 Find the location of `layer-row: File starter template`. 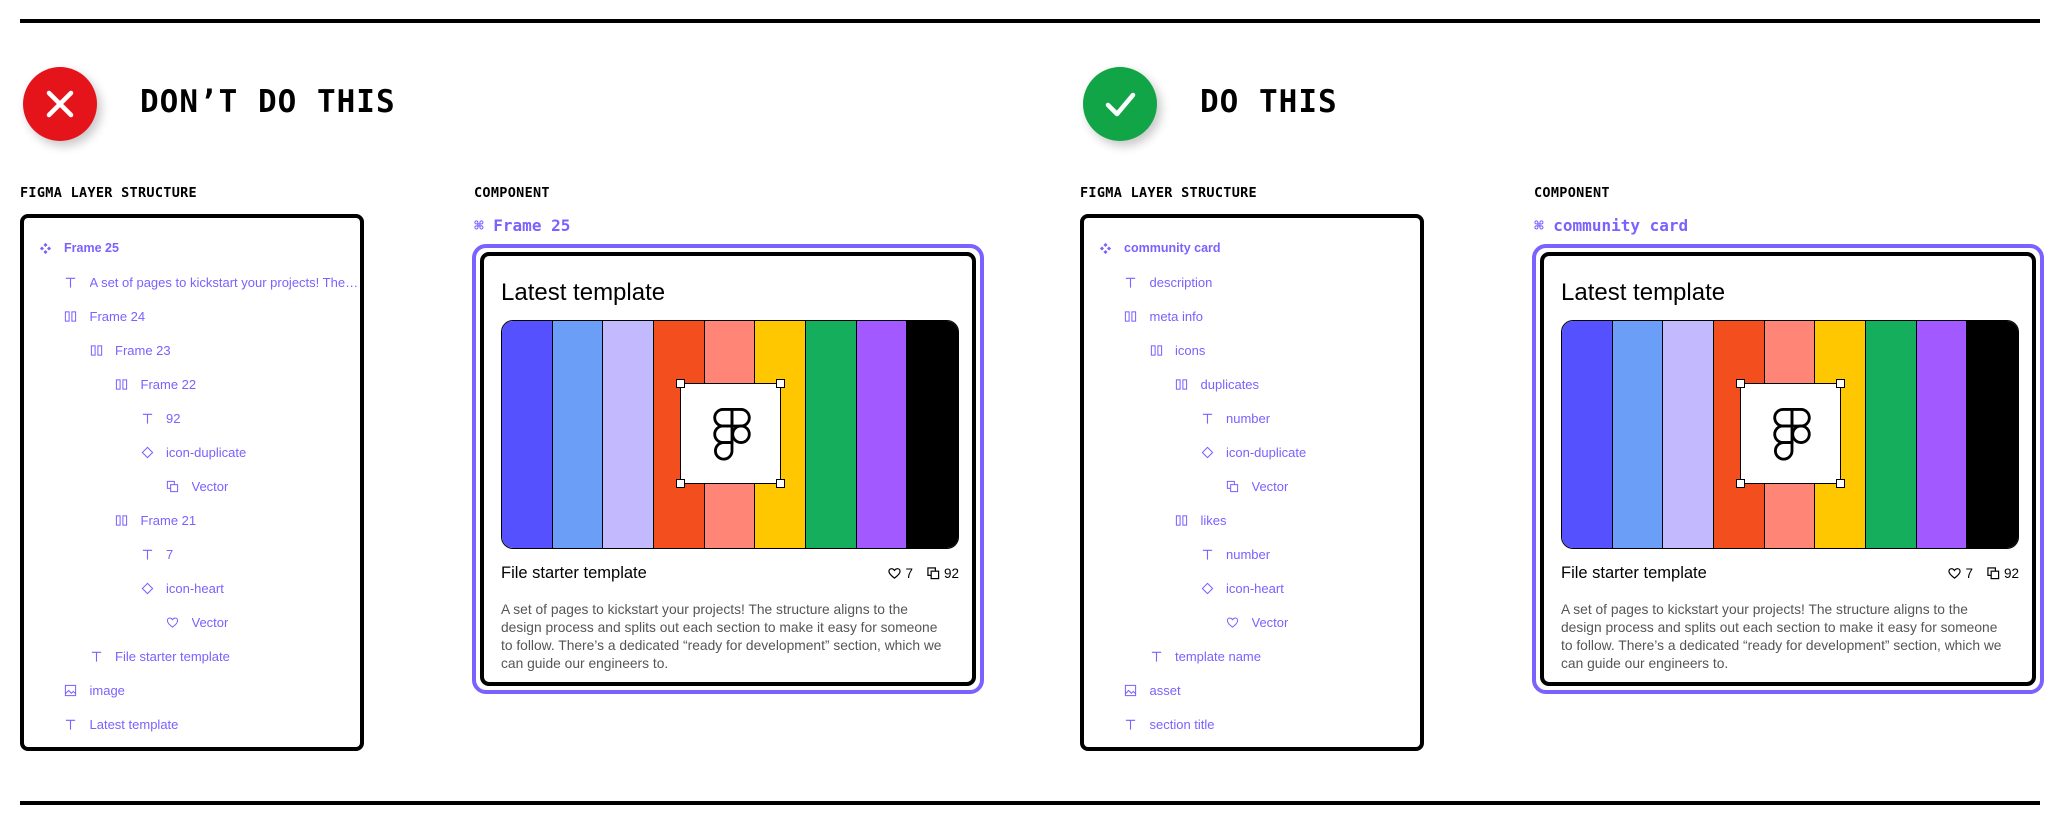

layer-row: File starter template is located at coordinates (192, 656).